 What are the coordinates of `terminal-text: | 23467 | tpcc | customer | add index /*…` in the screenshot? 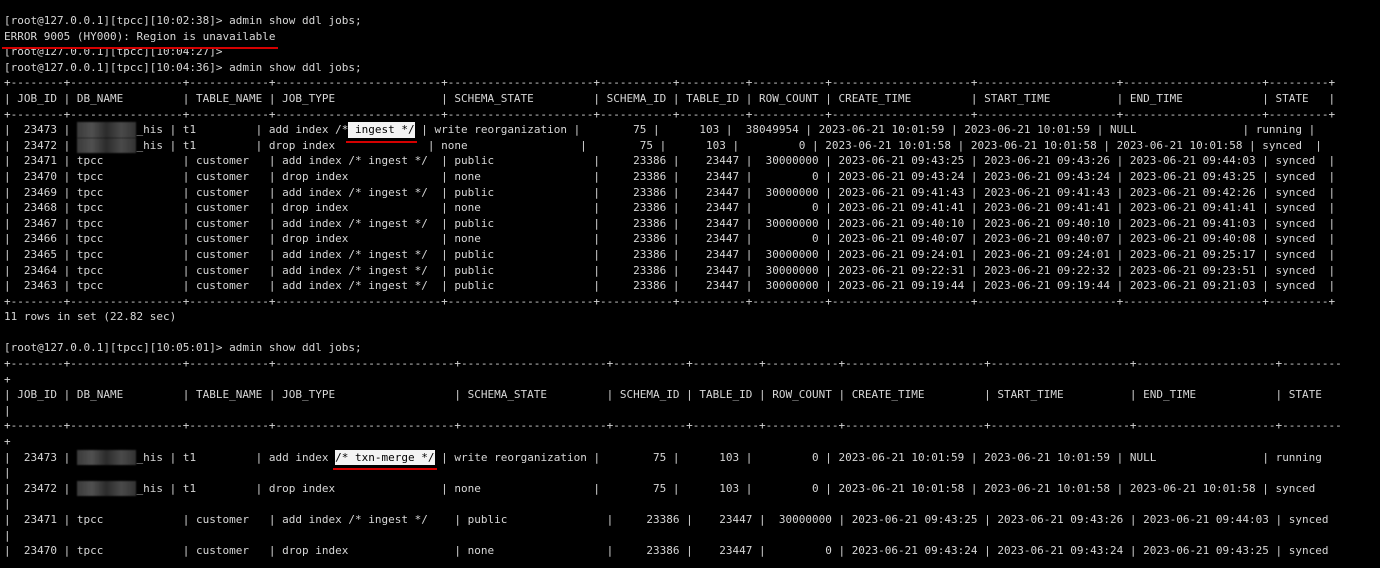 It's located at (670, 223).